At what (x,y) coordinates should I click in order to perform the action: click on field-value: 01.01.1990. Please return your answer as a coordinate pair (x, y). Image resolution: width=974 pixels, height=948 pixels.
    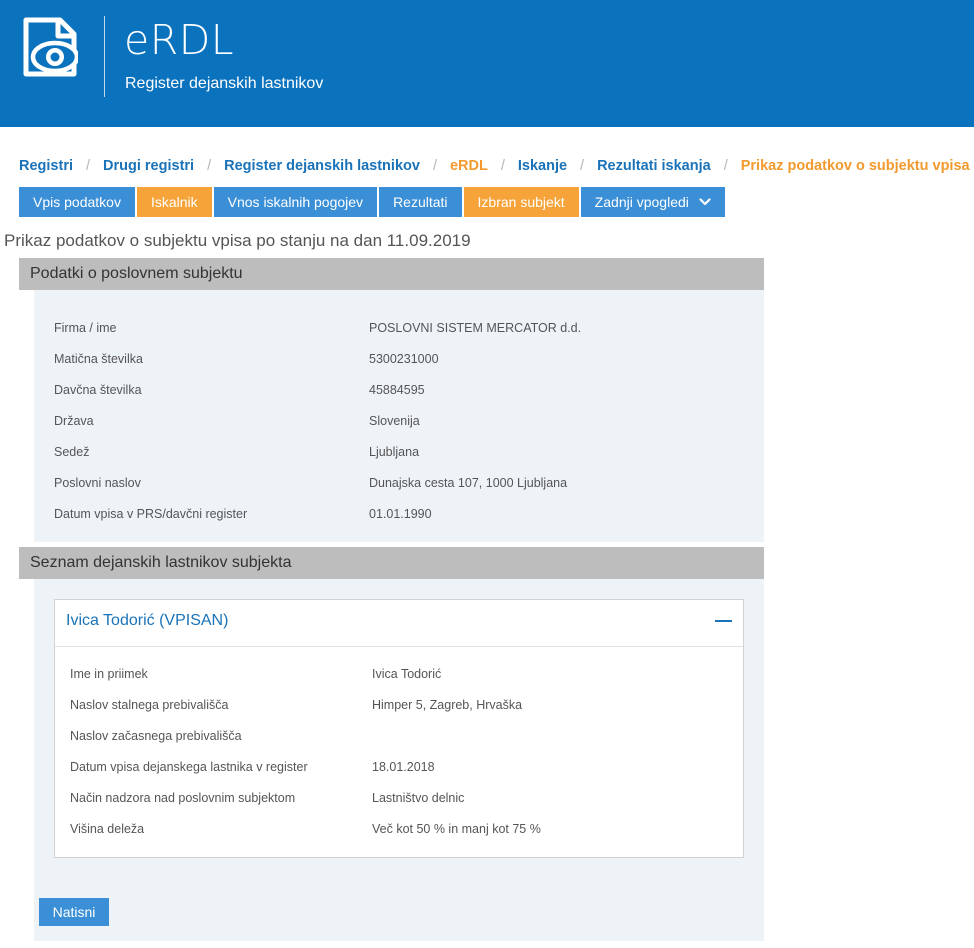
    Looking at the image, I should click on (400, 514).